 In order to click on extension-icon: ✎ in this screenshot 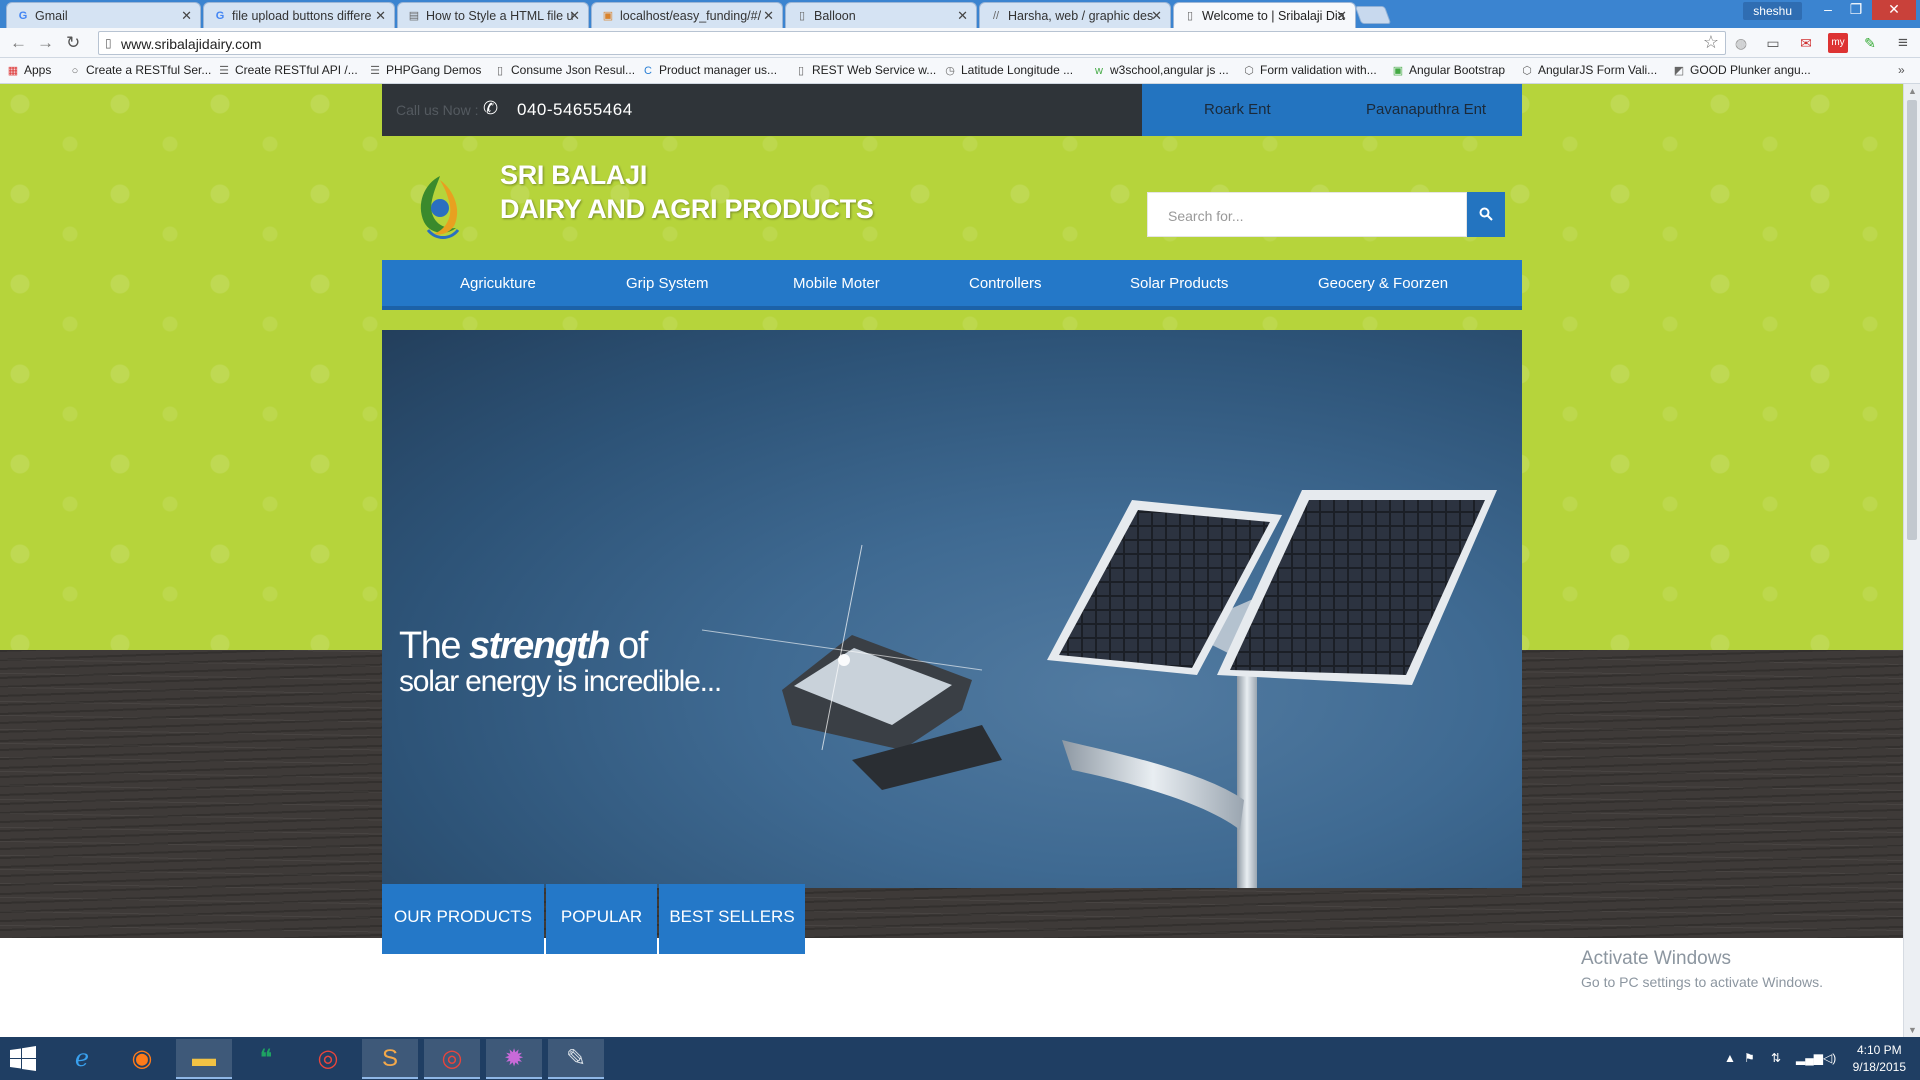, I will do `click(1870, 43)`.